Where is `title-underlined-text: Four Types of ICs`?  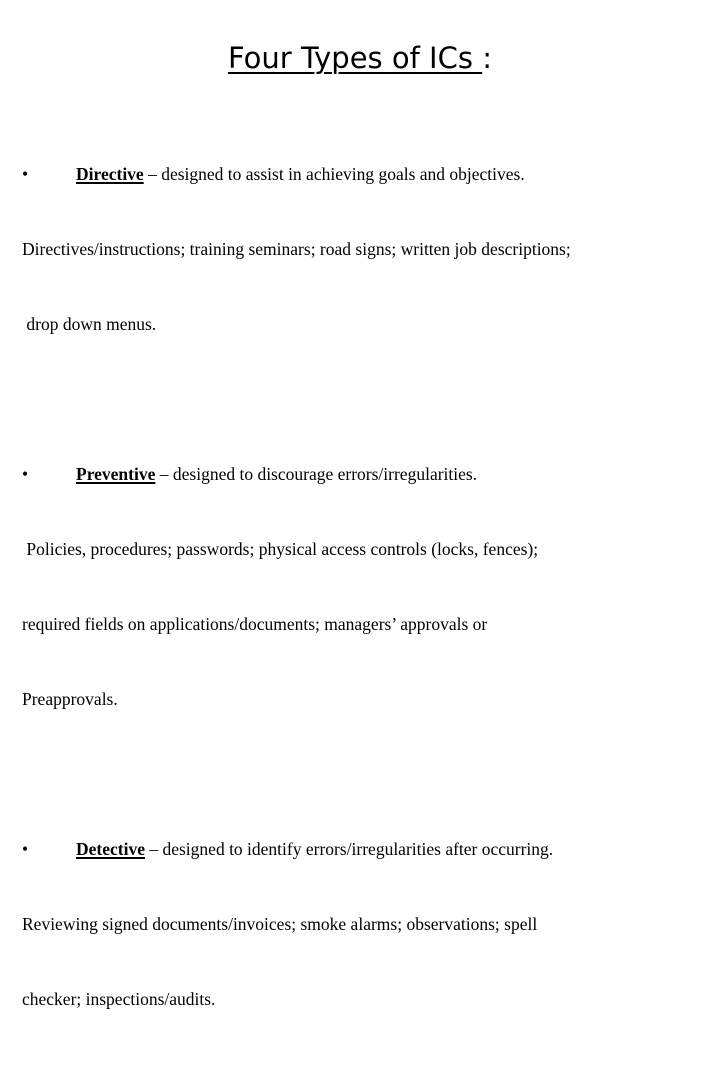
title-underlined-text: Four Types of ICs is located at coordinates (355, 58).